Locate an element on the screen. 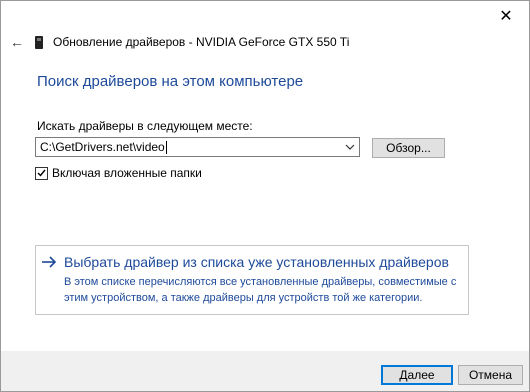 The width and height of the screenshot is (530, 392). text-cursor is located at coordinates (166, 148).